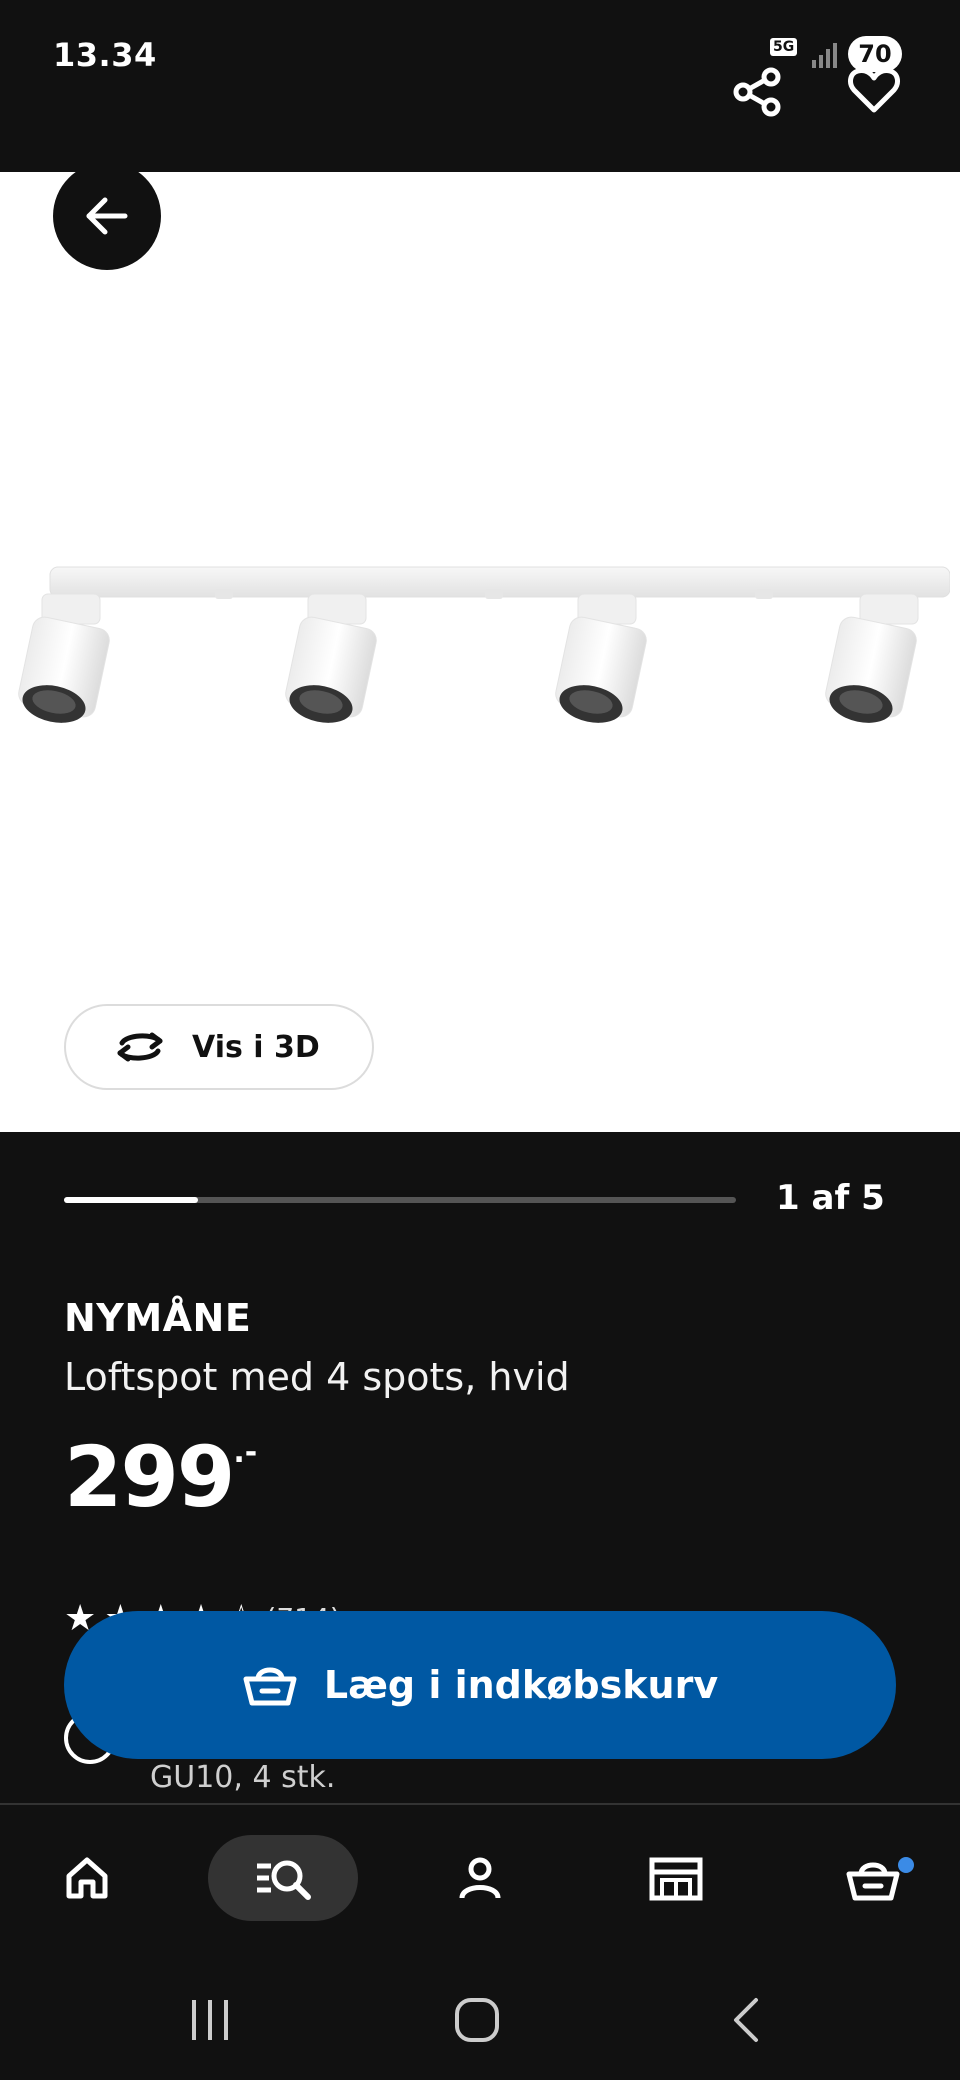 Image resolution: width=960 pixels, height=2080 pixels. I want to click on home-system-button, so click(477, 2020).